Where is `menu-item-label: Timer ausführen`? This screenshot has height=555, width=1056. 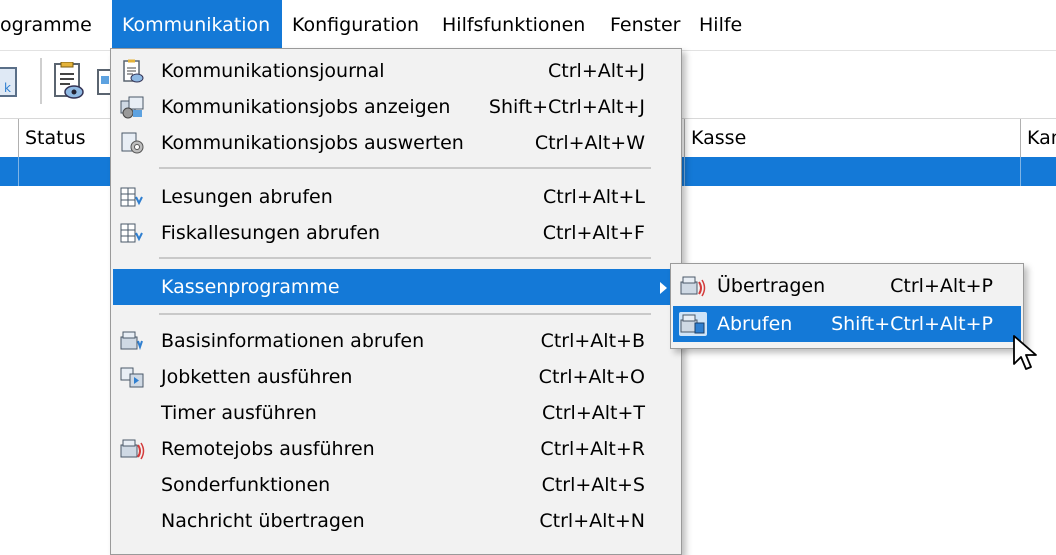 menu-item-label: Timer ausführen is located at coordinates (239, 413).